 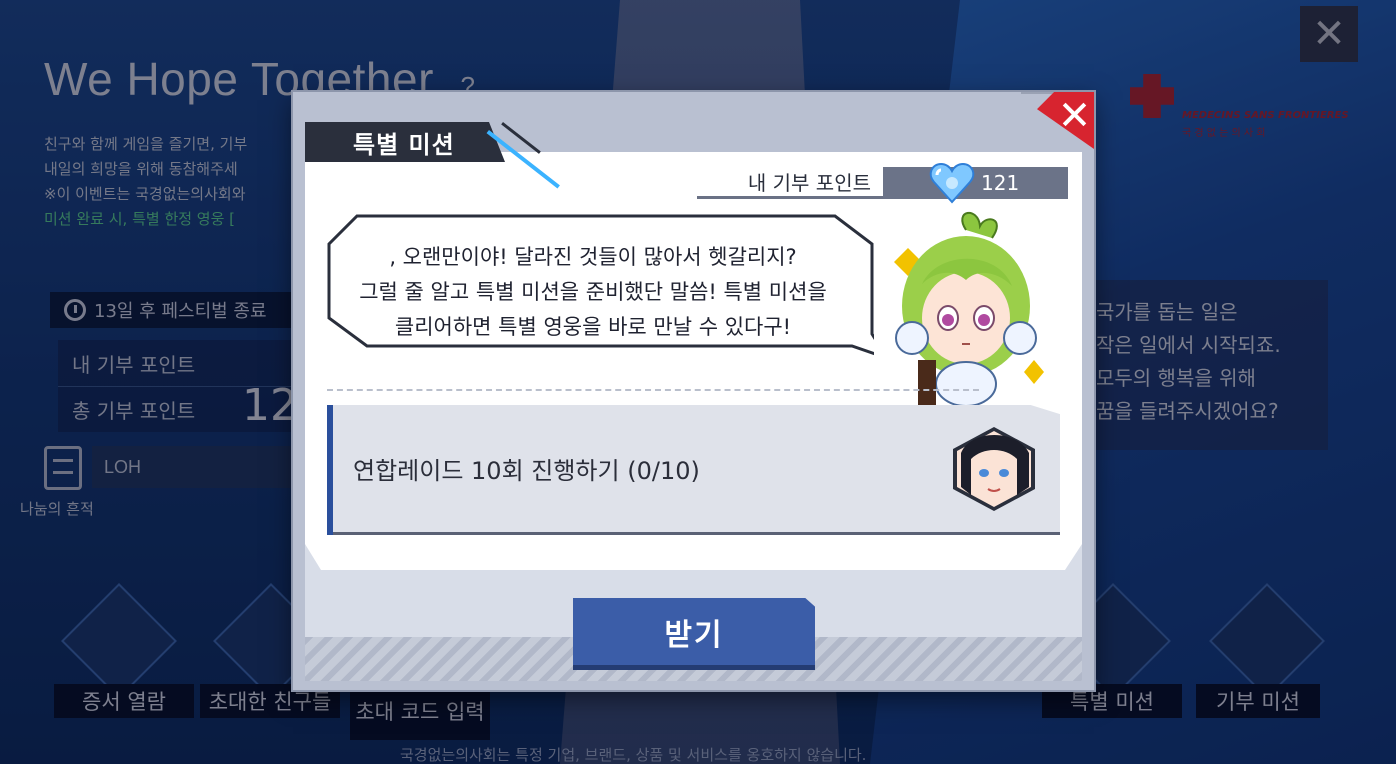 I want to click on mission-description: 연합레이드 10회 진행하기 (0/10), so click(x=526, y=471).